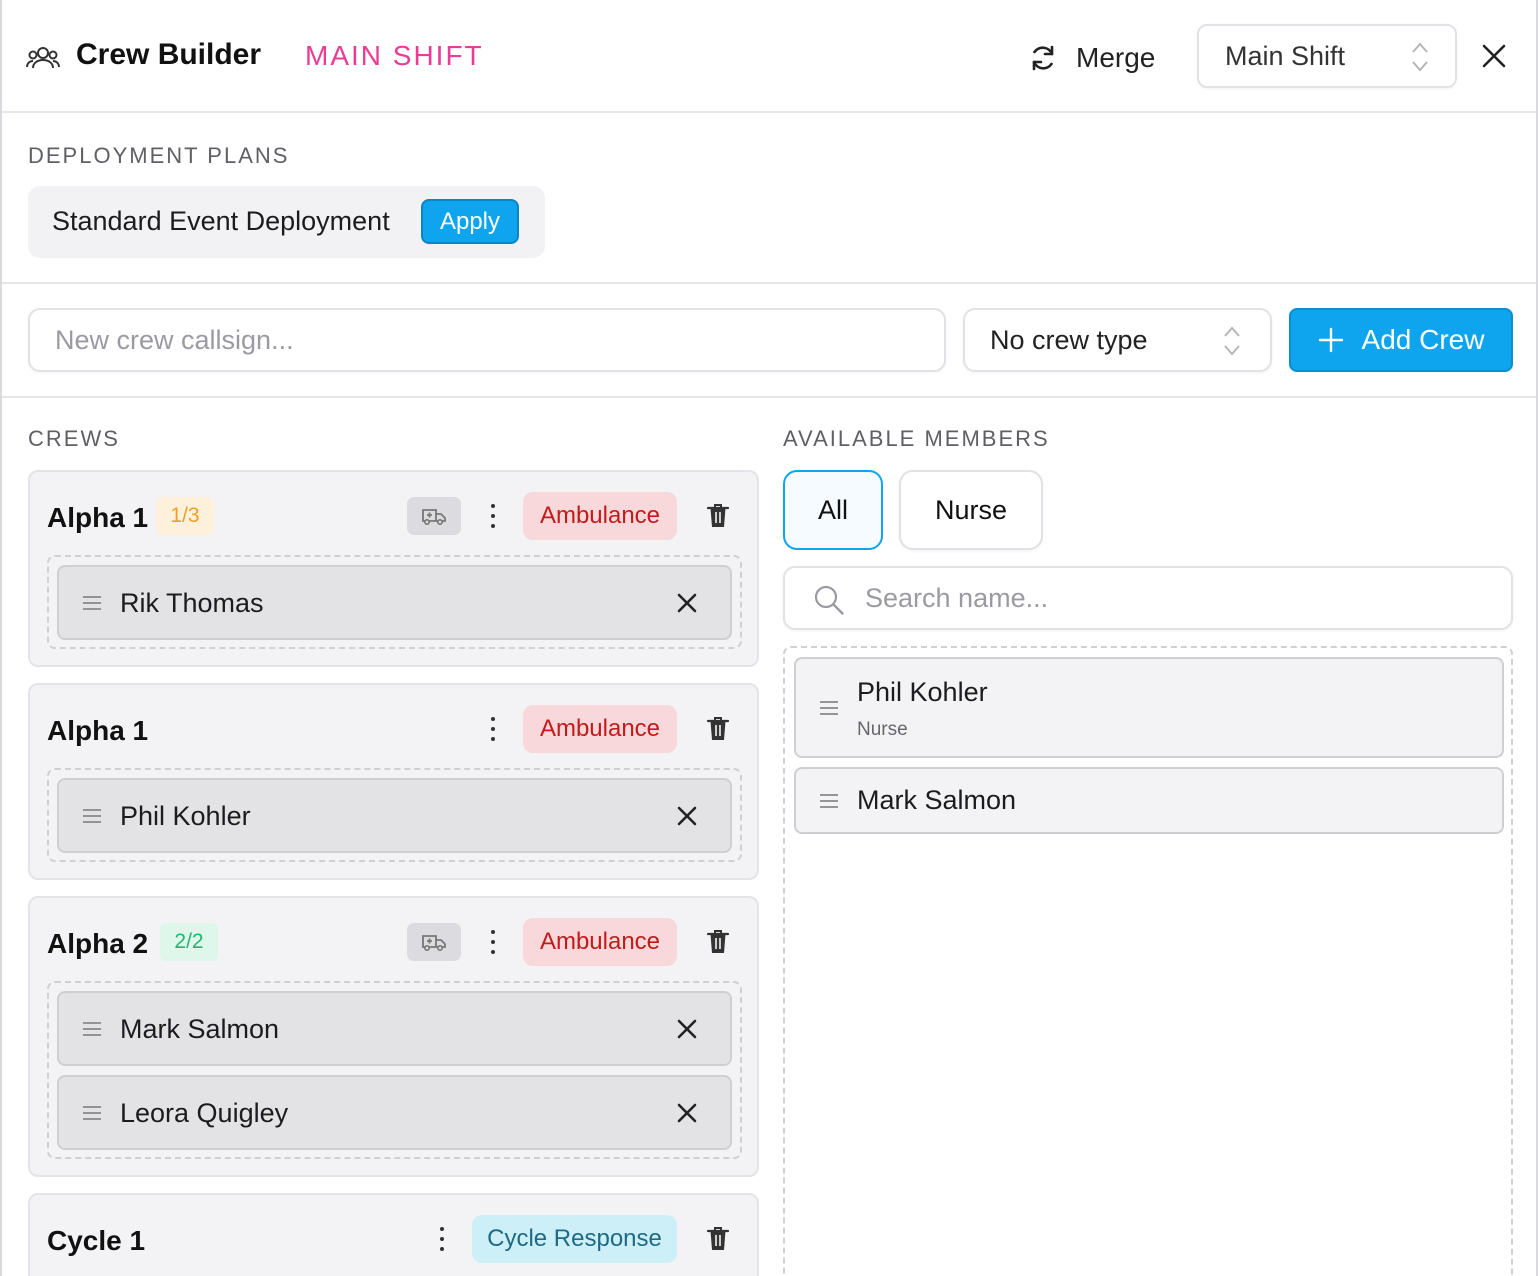 This screenshot has width=1538, height=1276. Describe the element at coordinates (470, 221) in the screenshot. I see `apply-button: Apply` at that location.